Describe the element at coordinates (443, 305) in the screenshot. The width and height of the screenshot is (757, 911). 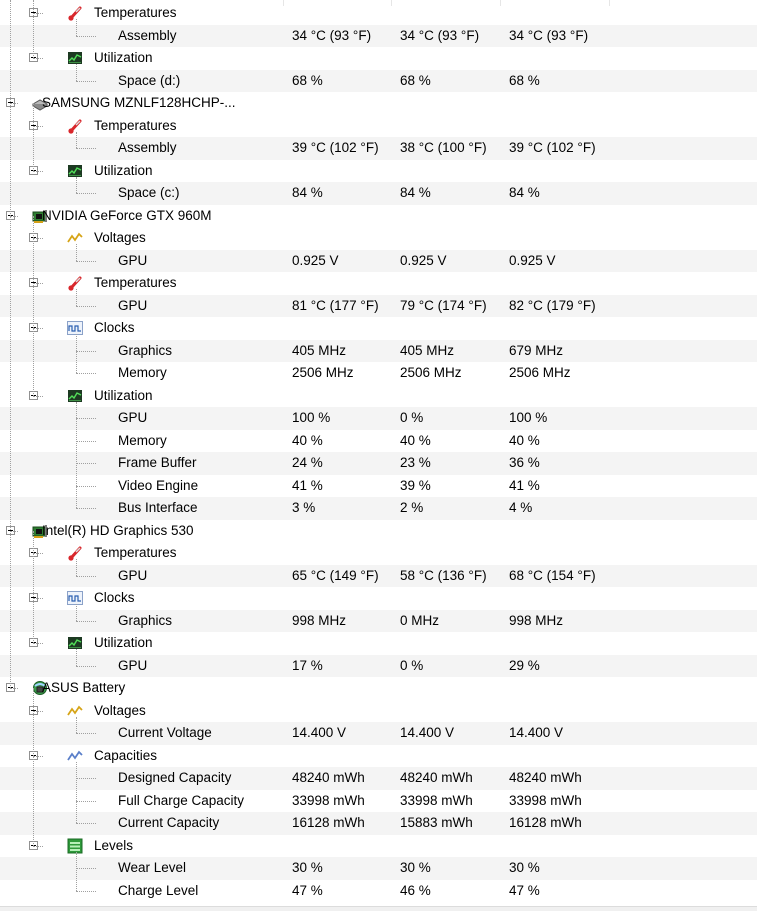
I see `value-min: 79 °C (174 °F)` at that location.